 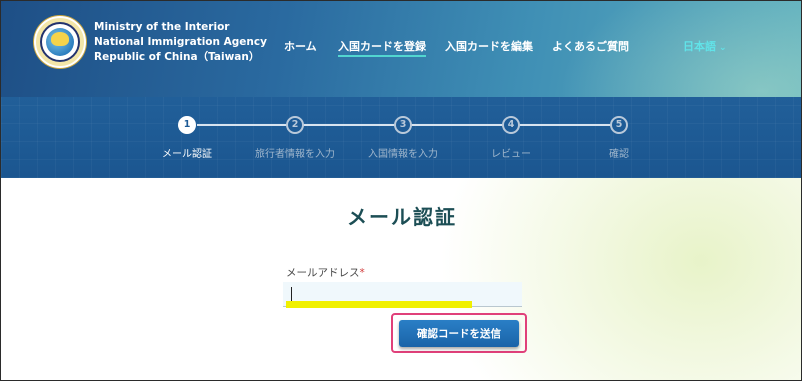 What do you see at coordinates (162, 27) in the screenshot?
I see `org-line-1: Ministry of the Interior` at bounding box center [162, 27].